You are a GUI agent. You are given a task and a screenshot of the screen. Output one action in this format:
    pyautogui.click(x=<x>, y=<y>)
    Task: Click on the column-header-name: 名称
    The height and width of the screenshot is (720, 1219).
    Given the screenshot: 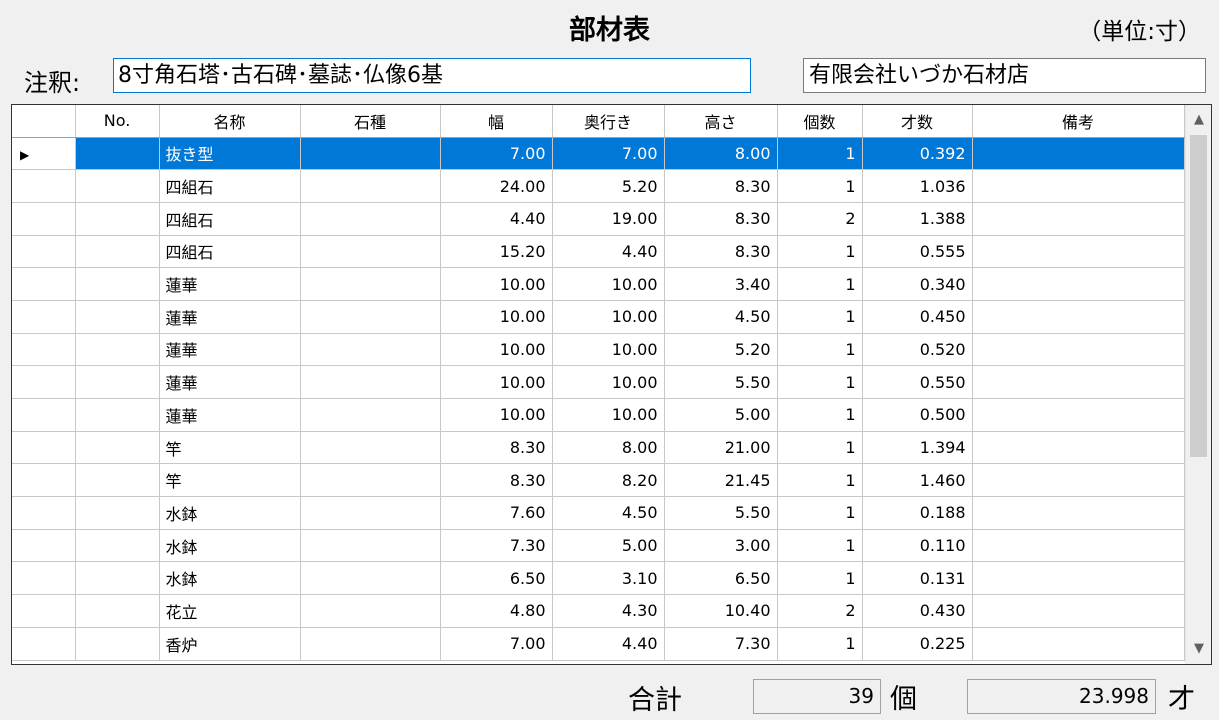 What is the action you would take?
    pyautogui.click(x=230, y=121)
    